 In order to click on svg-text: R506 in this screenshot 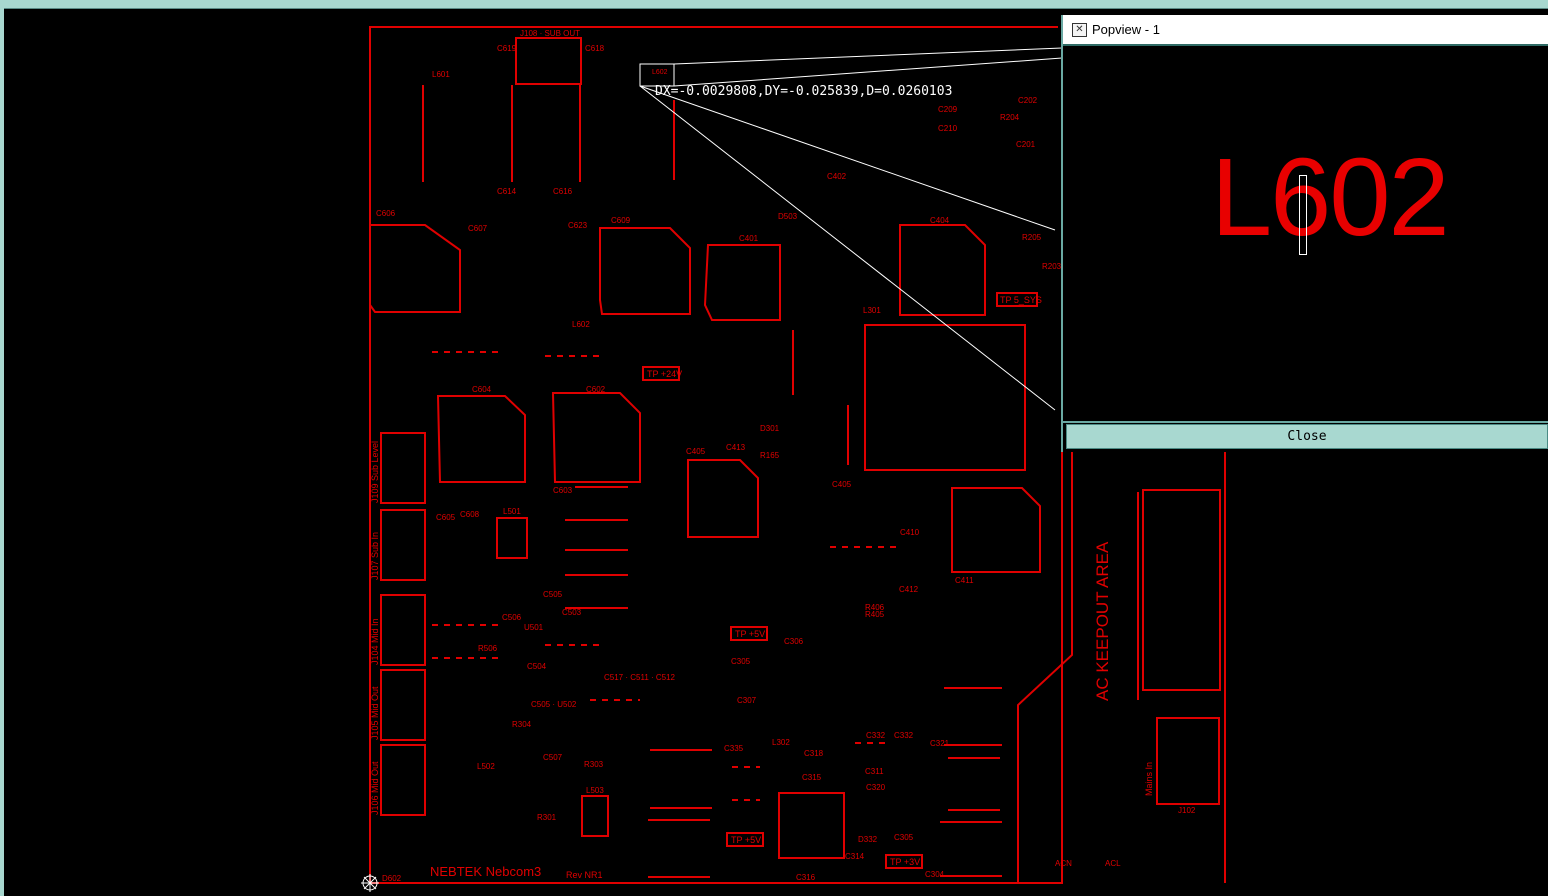, I will do `click(488, 648)`.